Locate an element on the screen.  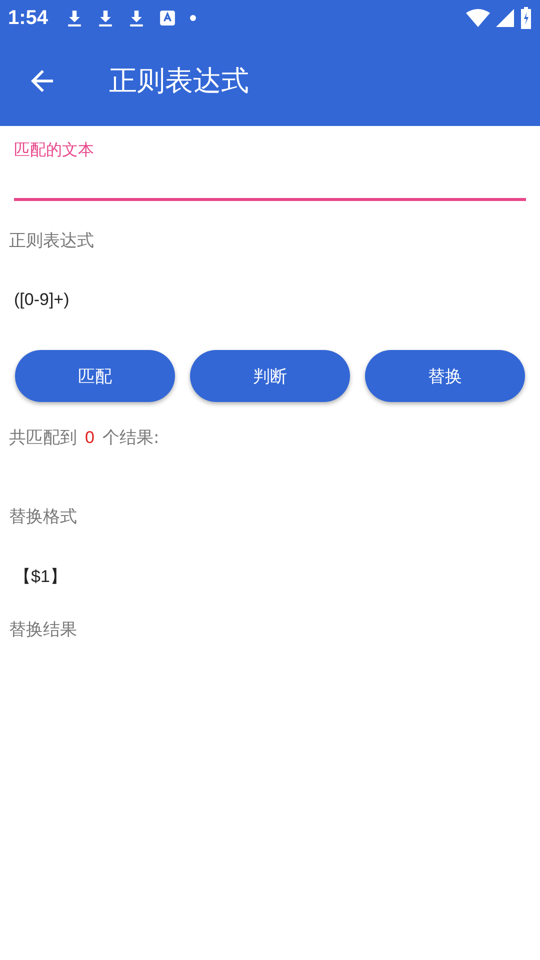
dot-icon is located at coordinates (193, 18).